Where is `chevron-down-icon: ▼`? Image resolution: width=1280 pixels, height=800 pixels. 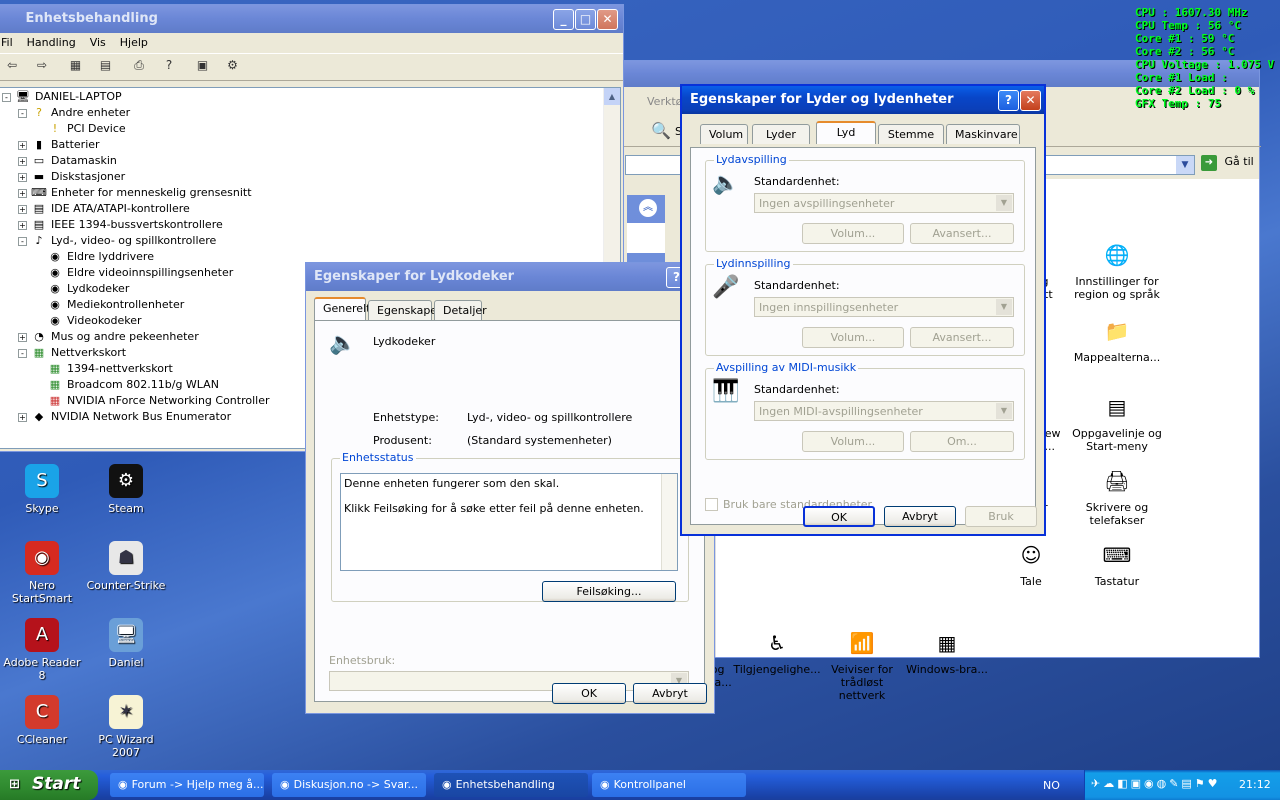
chevron-down-icon: ▼ is located at coordinates (1185, 165).